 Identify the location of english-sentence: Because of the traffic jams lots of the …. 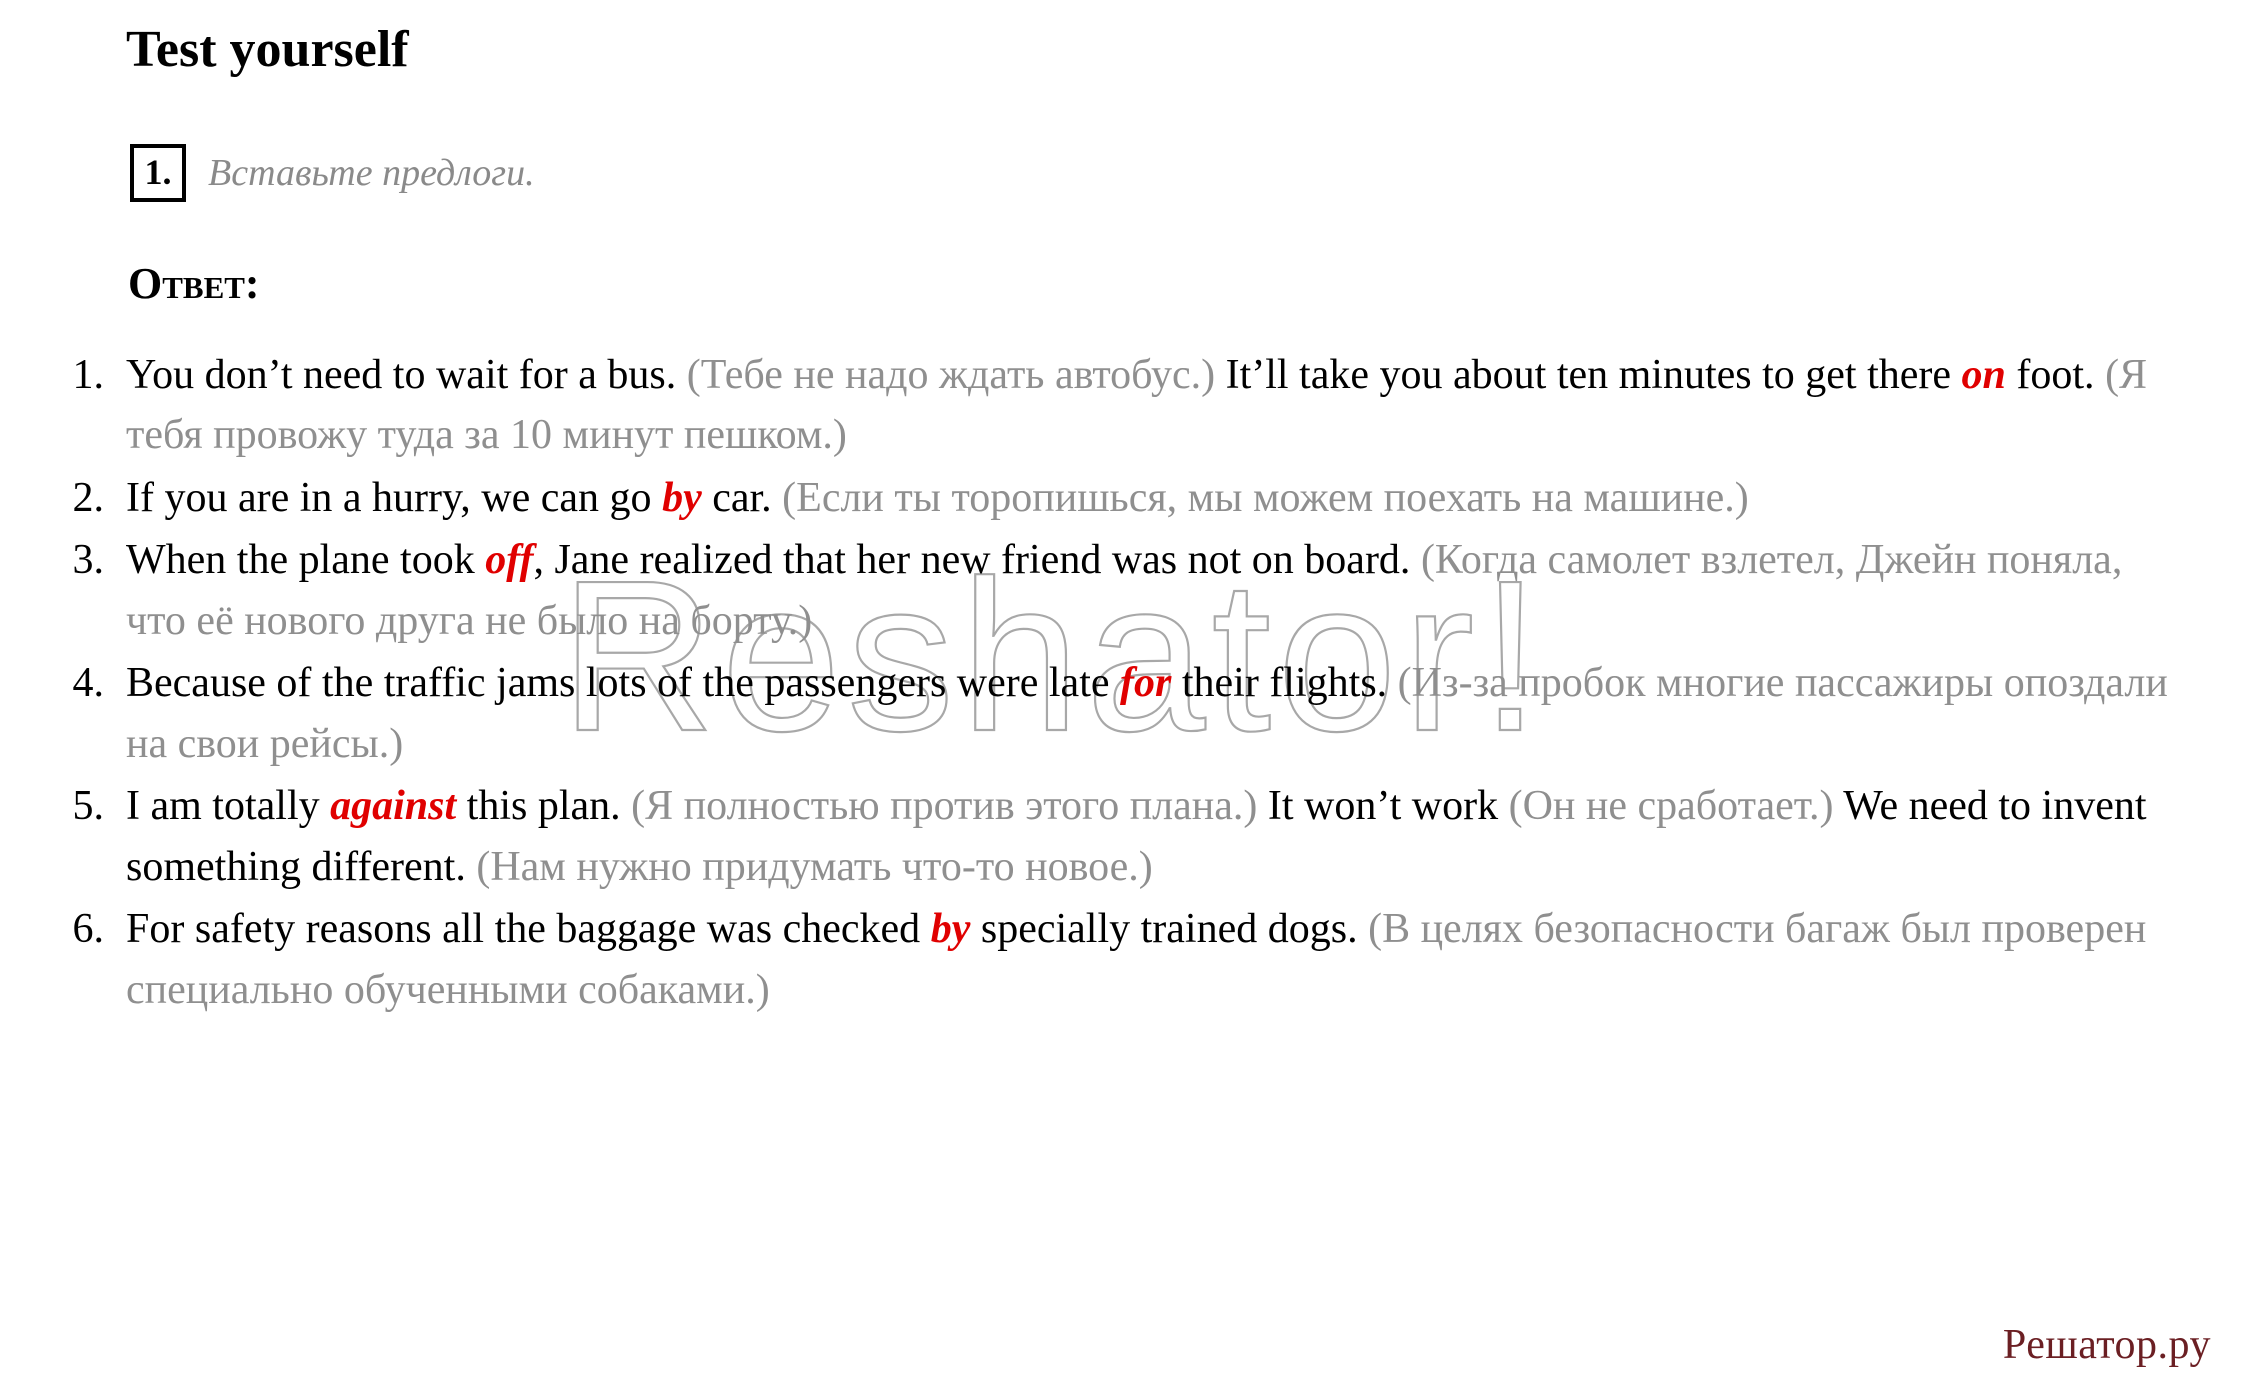
(623, 683).